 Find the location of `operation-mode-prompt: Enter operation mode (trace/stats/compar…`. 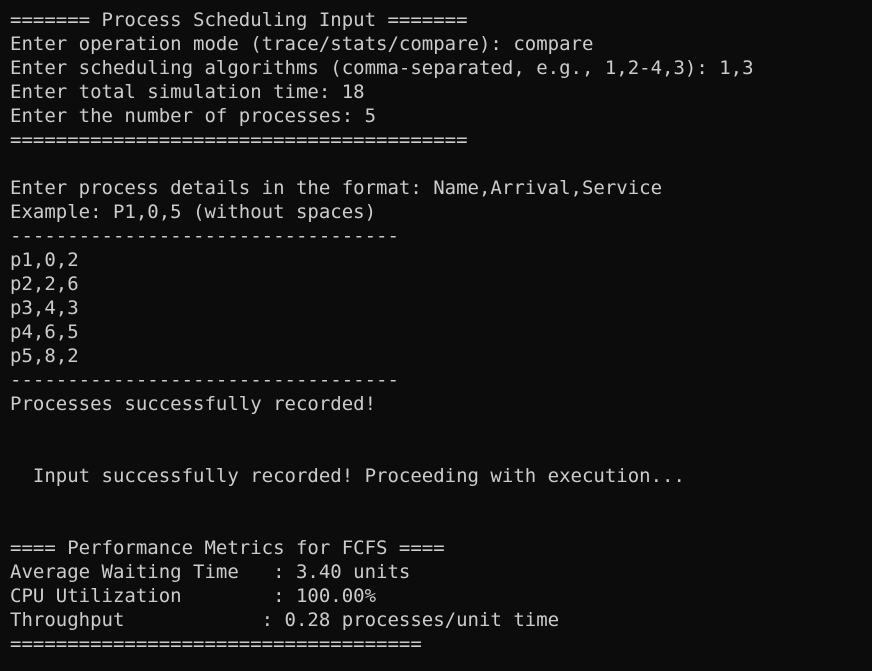

operation-mode-prompt: Enter operation mode (trace/stats/compar… is located at coordinates (302, 44).